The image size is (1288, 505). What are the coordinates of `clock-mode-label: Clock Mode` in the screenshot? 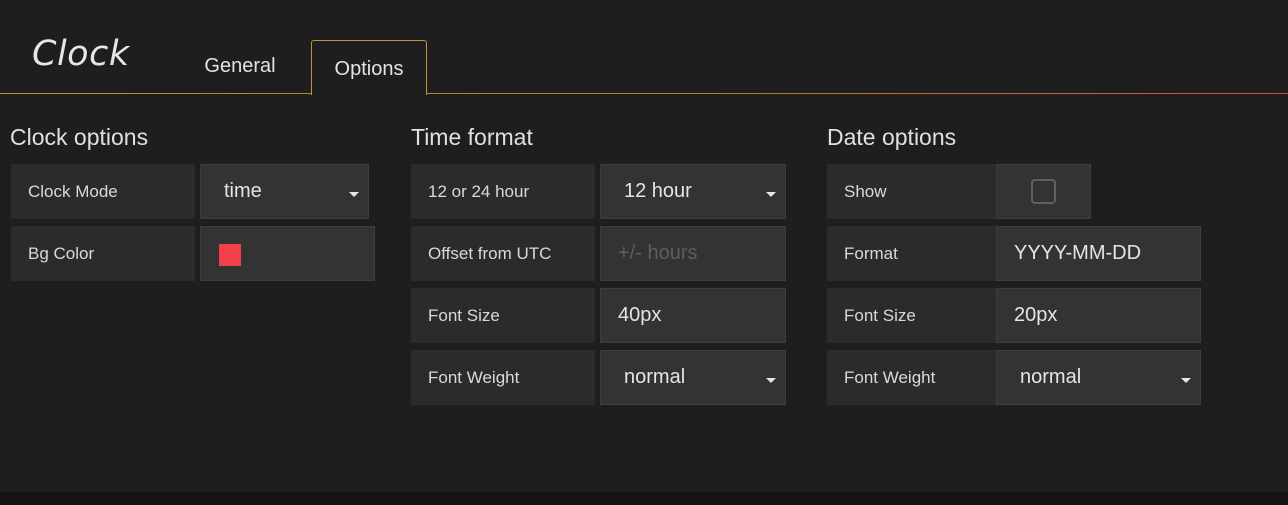 It's located at (103, 191).